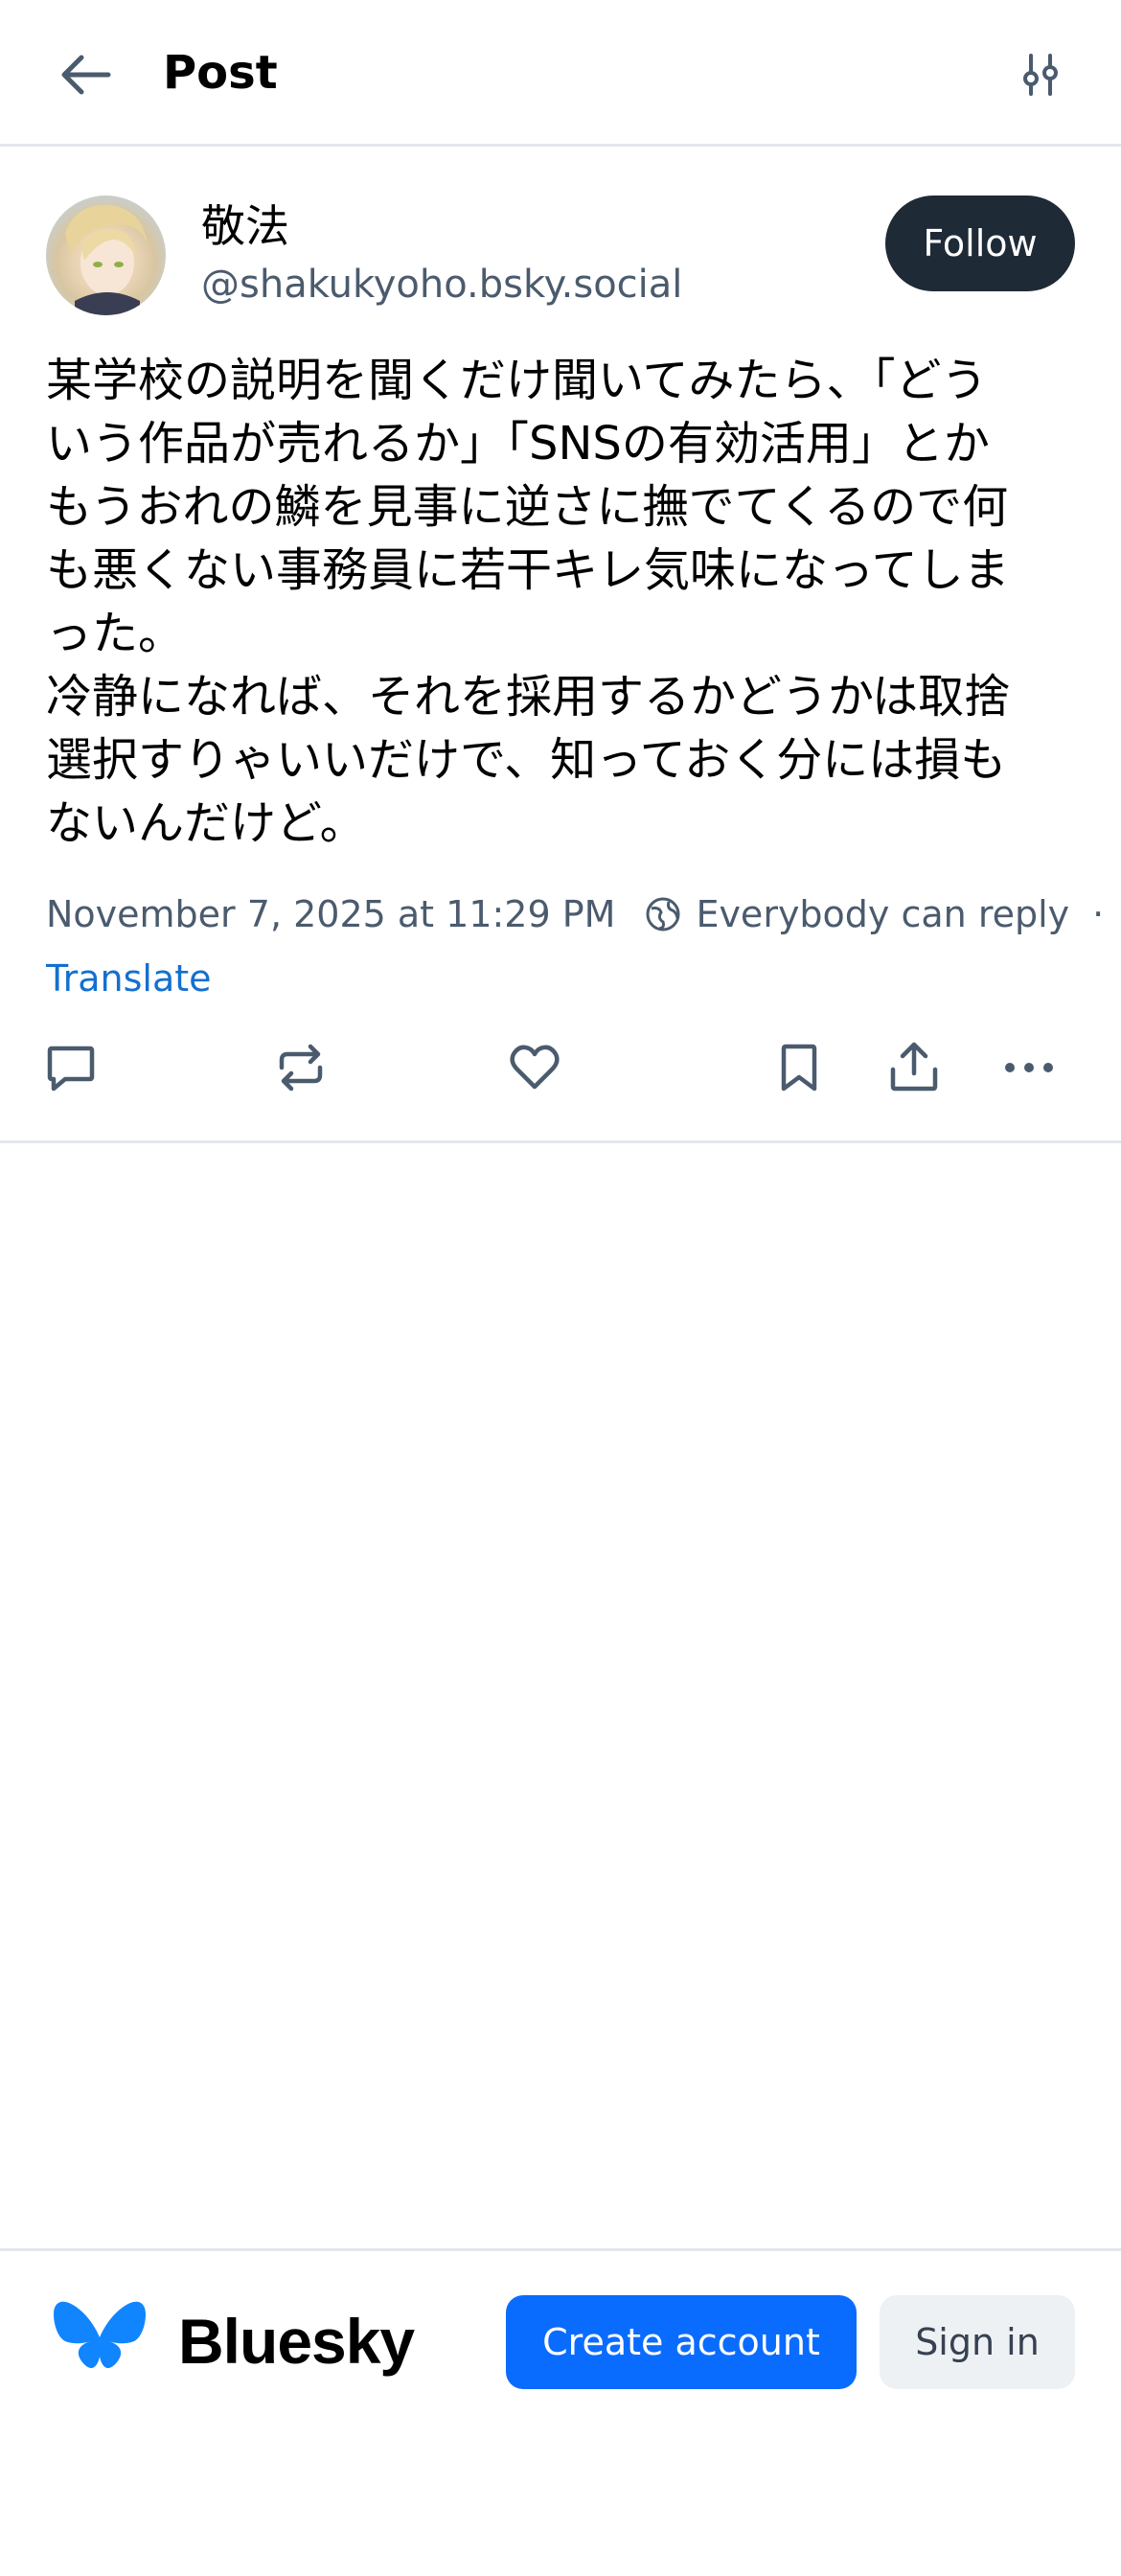 This screenshot has width=1121, height=2576. I want to click on brand-name: Bluesky, so click(296, 2341).